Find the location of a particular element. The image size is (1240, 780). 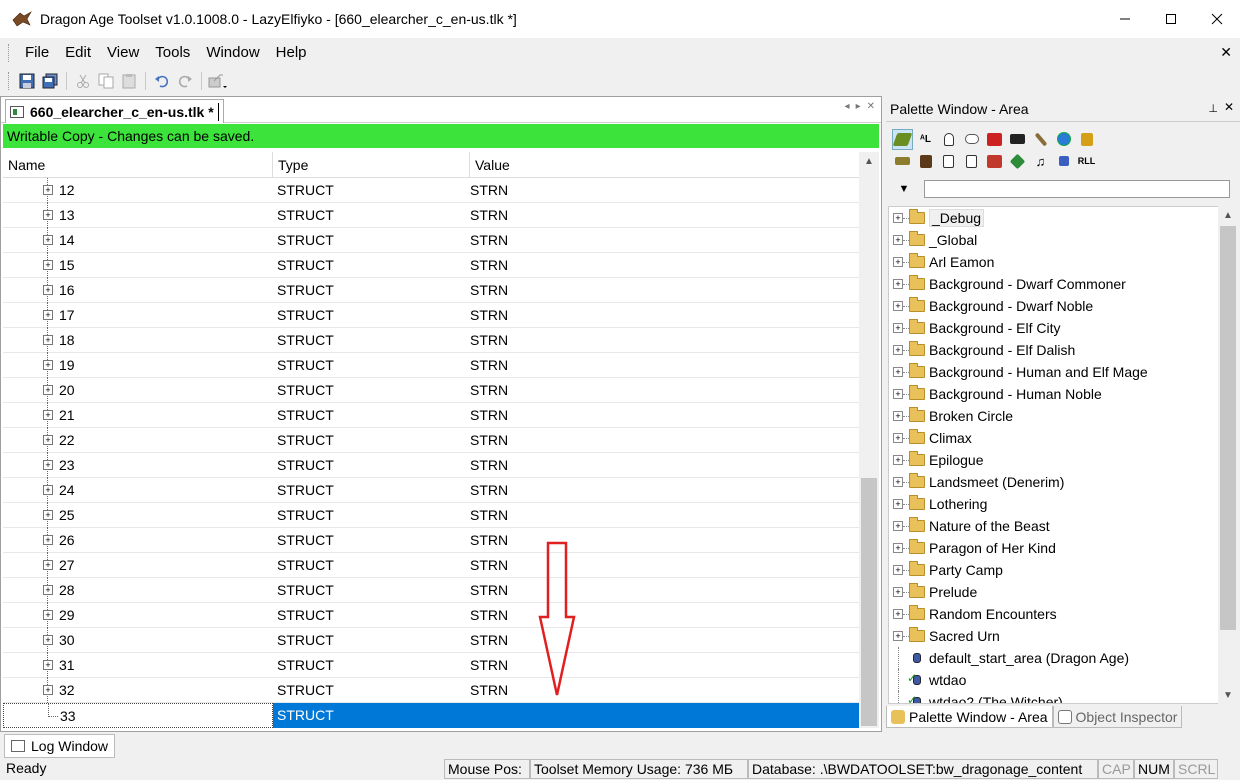

tab-palette-window-area: Palette Window - Area is located at coordinates (969, 717).